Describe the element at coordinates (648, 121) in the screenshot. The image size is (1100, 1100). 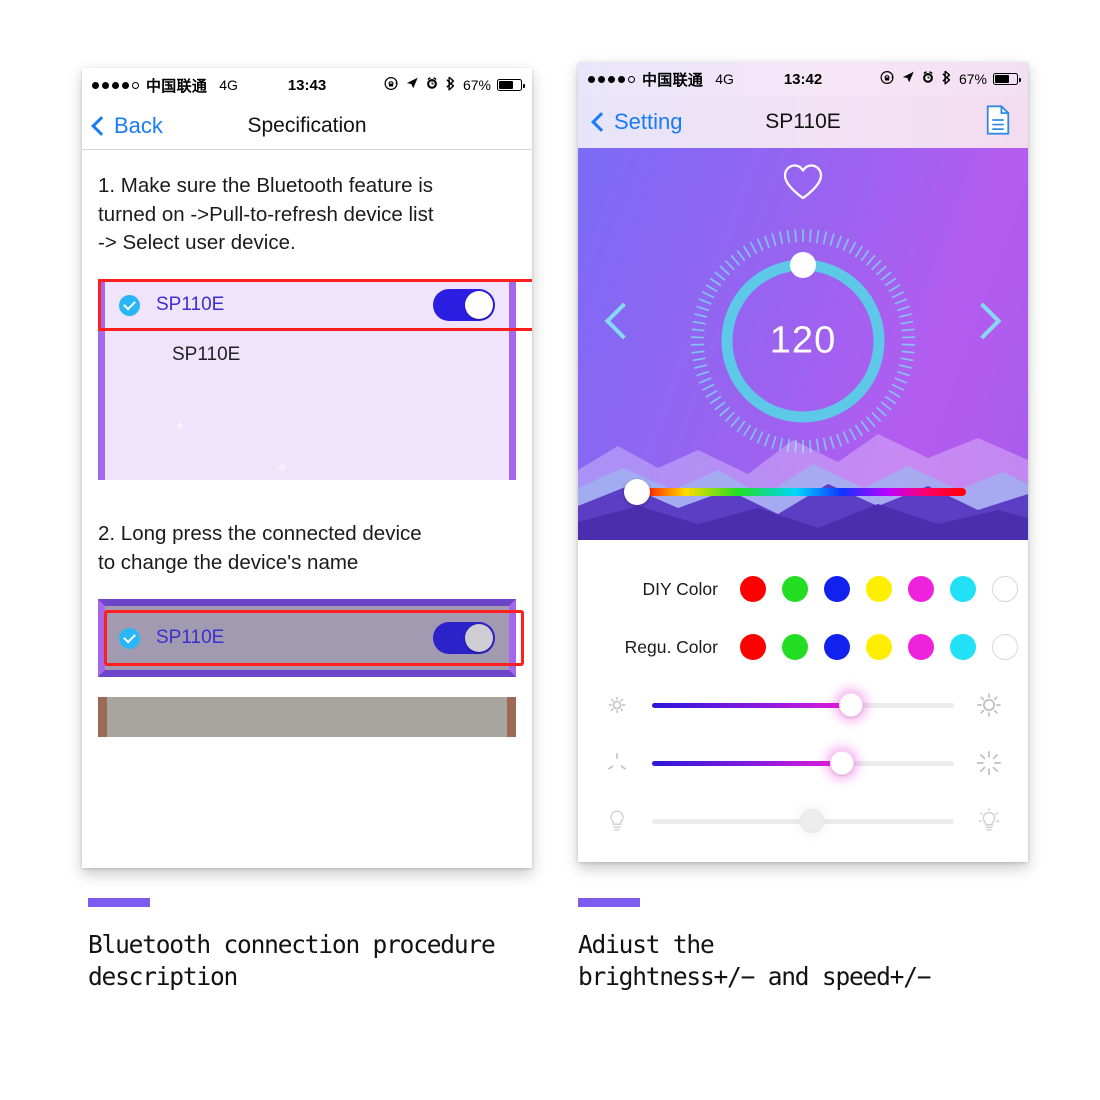
I see `setting-back-label: Setting` at that location.